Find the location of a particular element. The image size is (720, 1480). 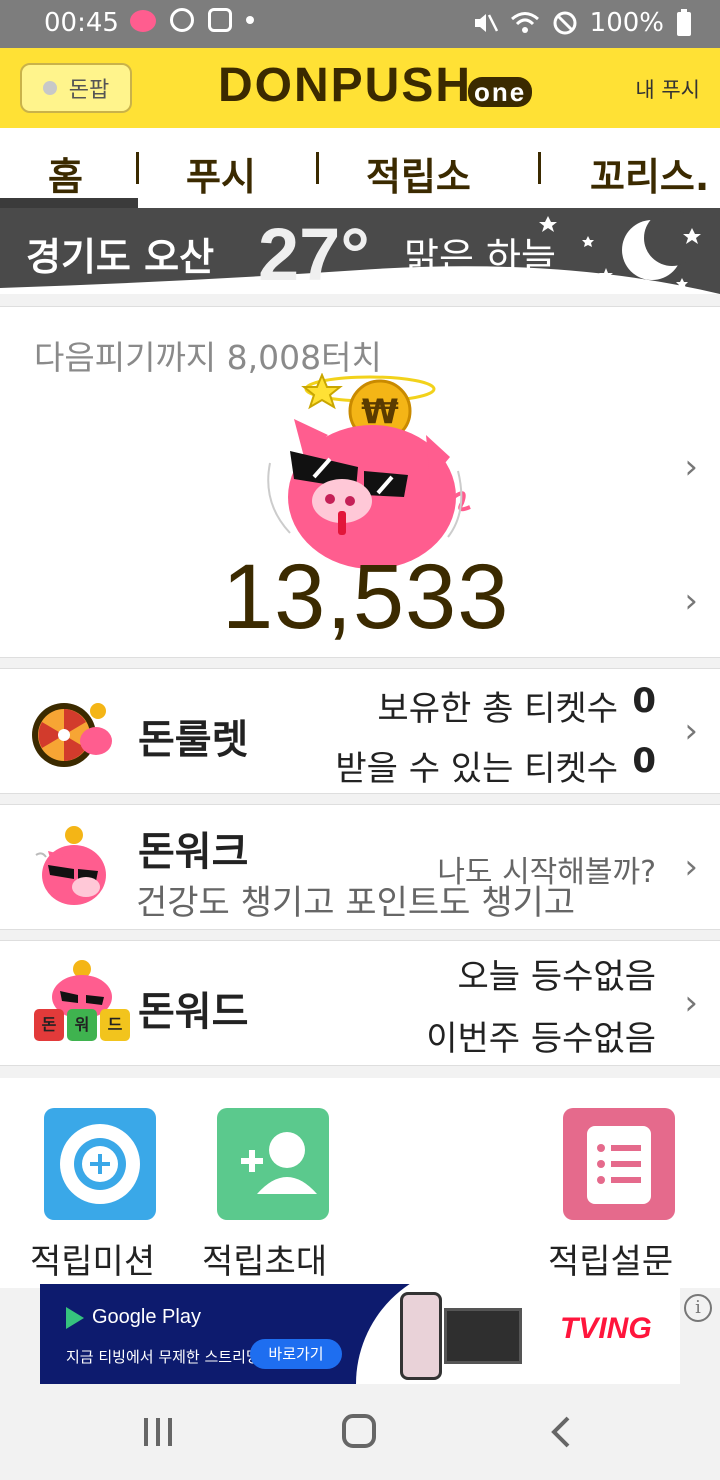

tab-tail: 꼬리스. is located at coordinates (649, 173).